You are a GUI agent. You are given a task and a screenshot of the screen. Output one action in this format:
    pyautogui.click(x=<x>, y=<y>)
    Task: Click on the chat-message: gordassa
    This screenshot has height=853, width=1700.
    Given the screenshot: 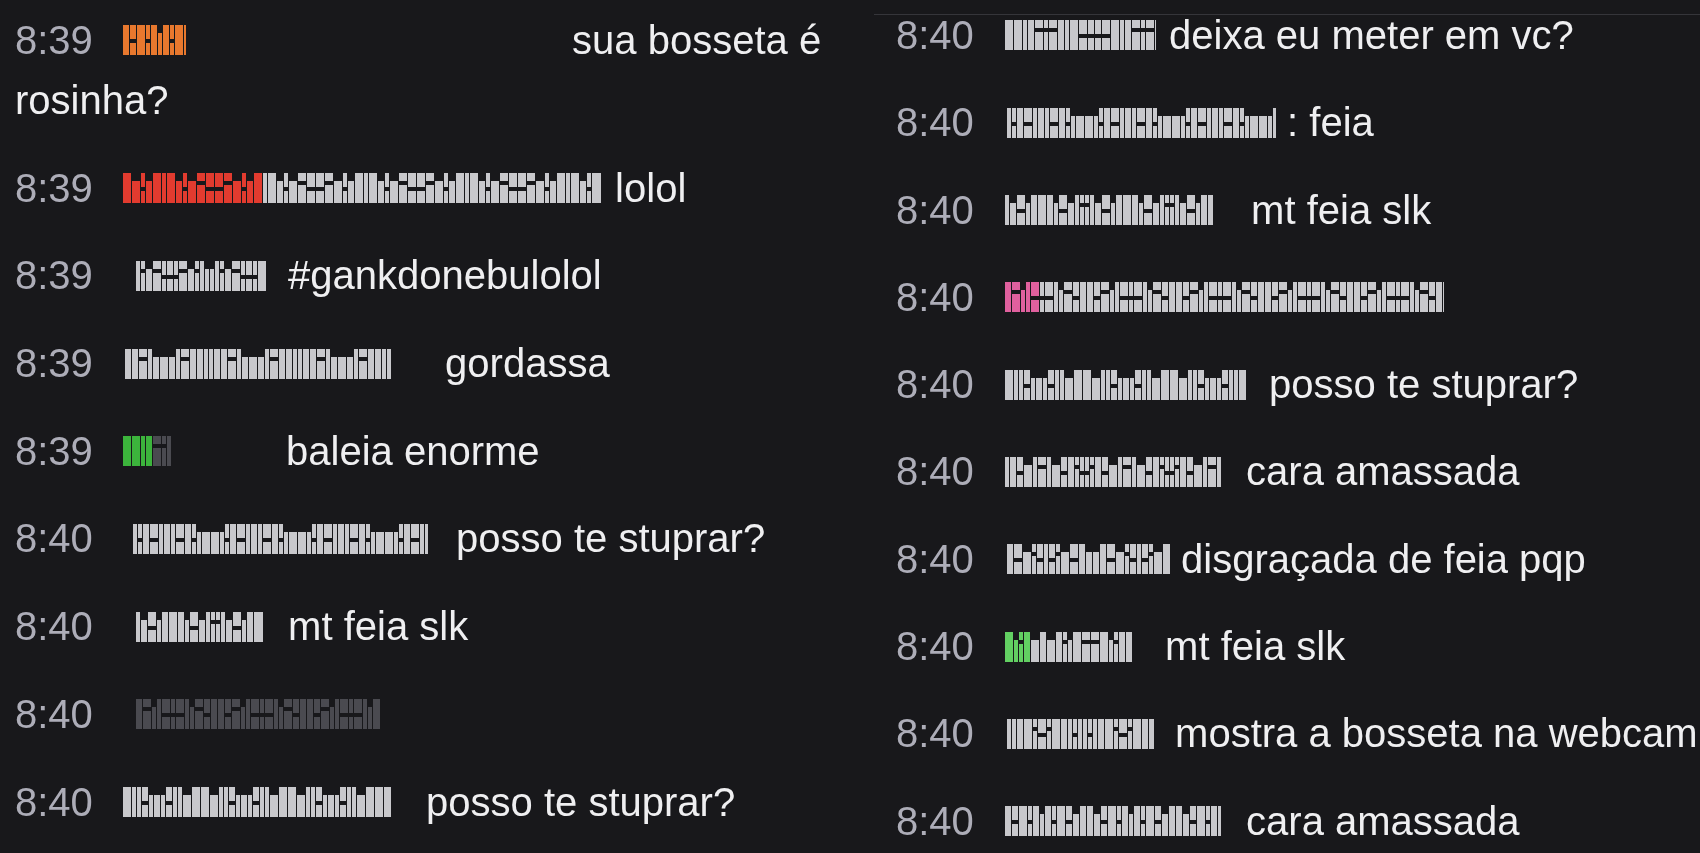 What is the action you would take?
    pyautogui.click(x=527, y=363)
    